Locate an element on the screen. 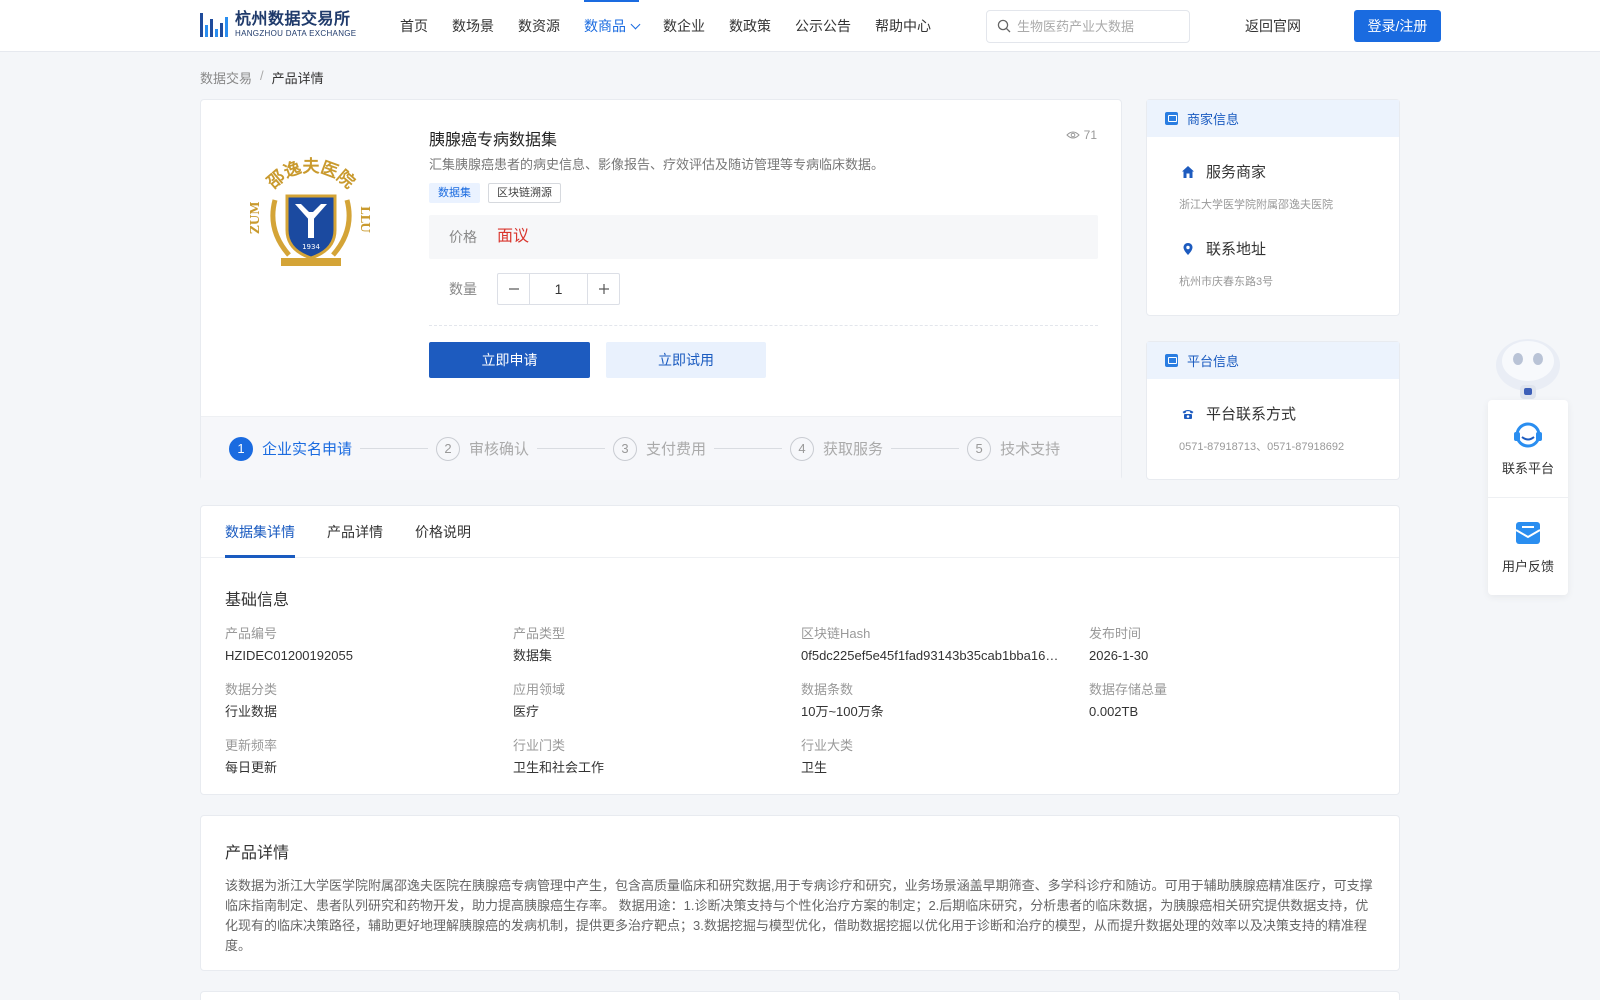 This screenshot has width=1600, height=1000. robot-assistant-icon is located at coordinates (1528, 362).